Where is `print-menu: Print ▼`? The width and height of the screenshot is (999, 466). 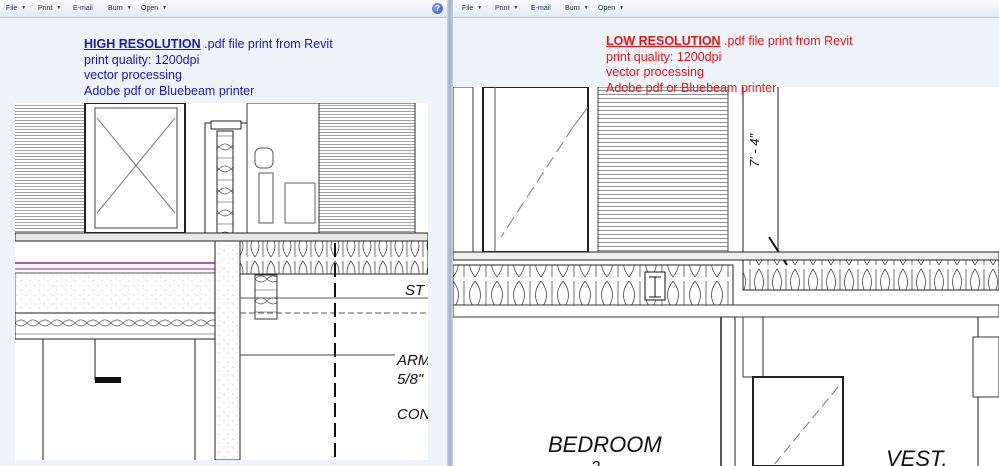
print-menu: Print ▼ is located at coordinates (49, 8).